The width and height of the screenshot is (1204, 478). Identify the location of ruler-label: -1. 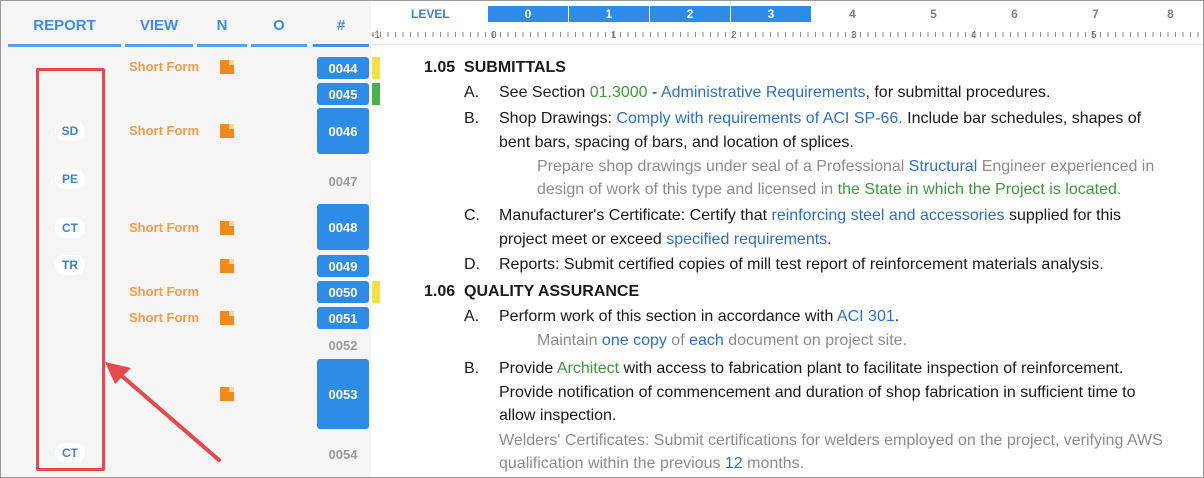
(375, 35).